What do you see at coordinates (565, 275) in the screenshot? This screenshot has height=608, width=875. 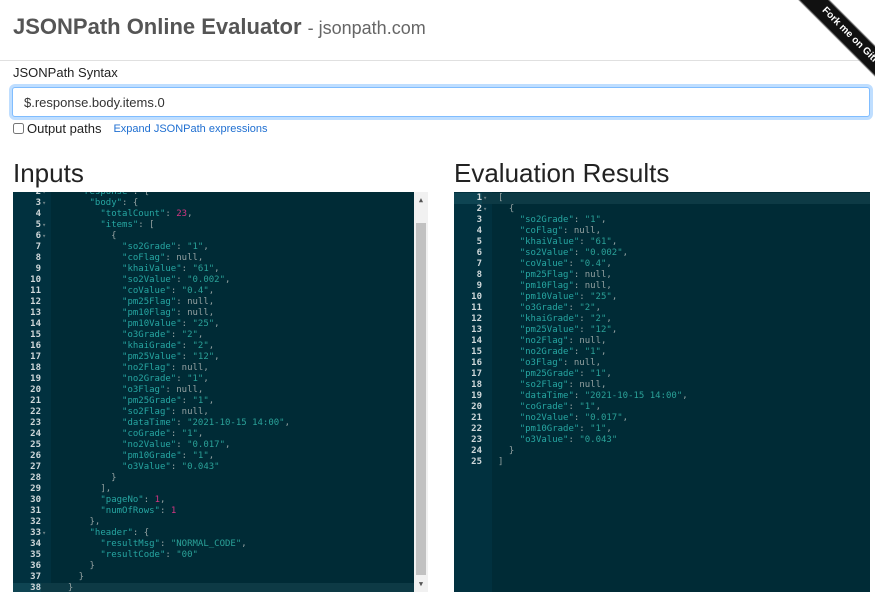 I see `code-text: "pm25Flag": null,` at bounding box center [565, 275].